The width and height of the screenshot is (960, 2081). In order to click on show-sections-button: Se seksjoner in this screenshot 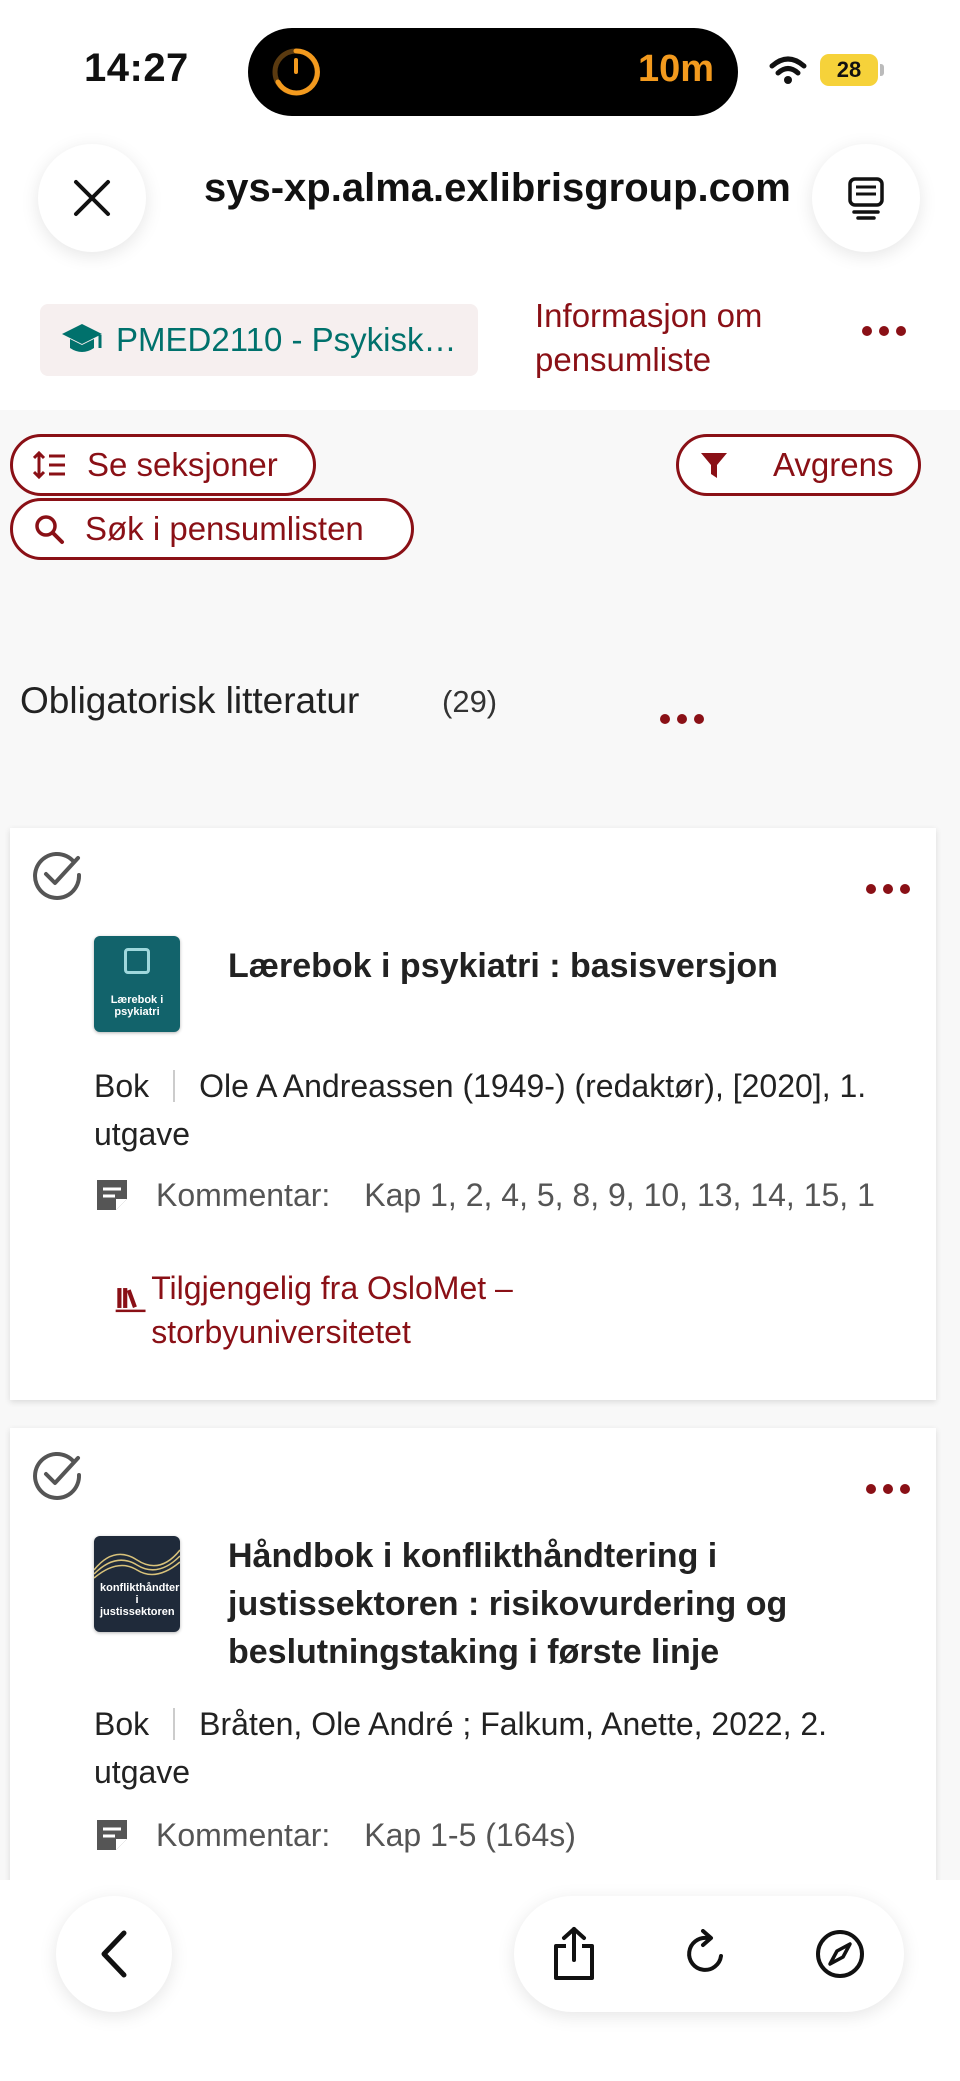, I will do `click(163, 465)`.